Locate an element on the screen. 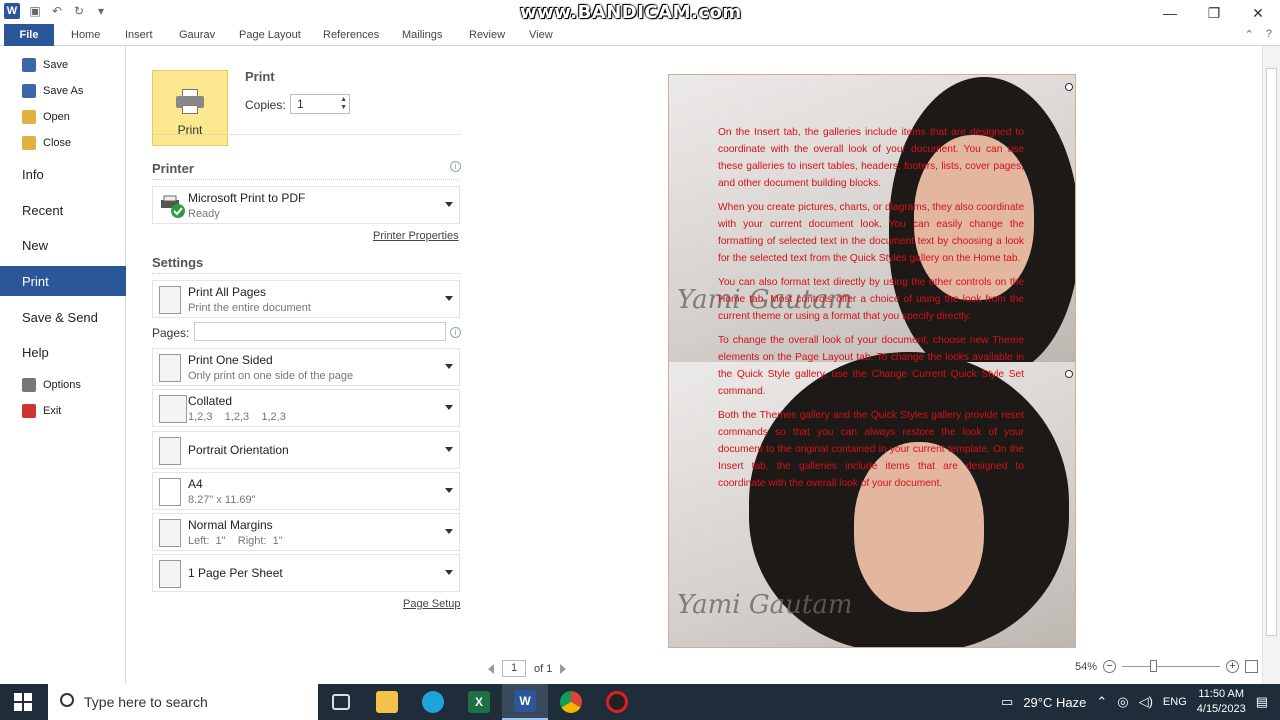 The image size is (1280, 720). settings-heading: Settings is located at coordinates (178, 262).